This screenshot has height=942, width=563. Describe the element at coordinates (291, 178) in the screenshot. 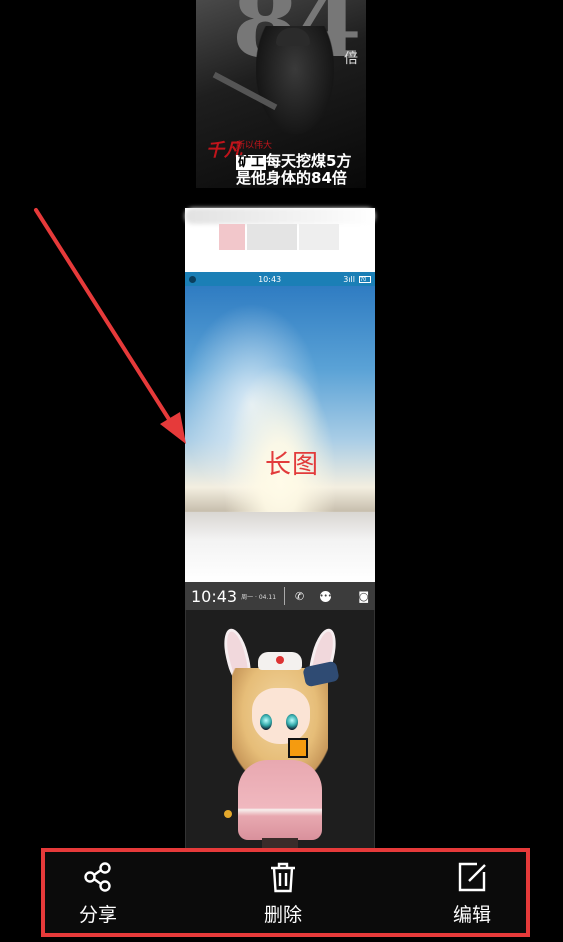

I see `poster-line-2: 是他身体的84倍` at that location.